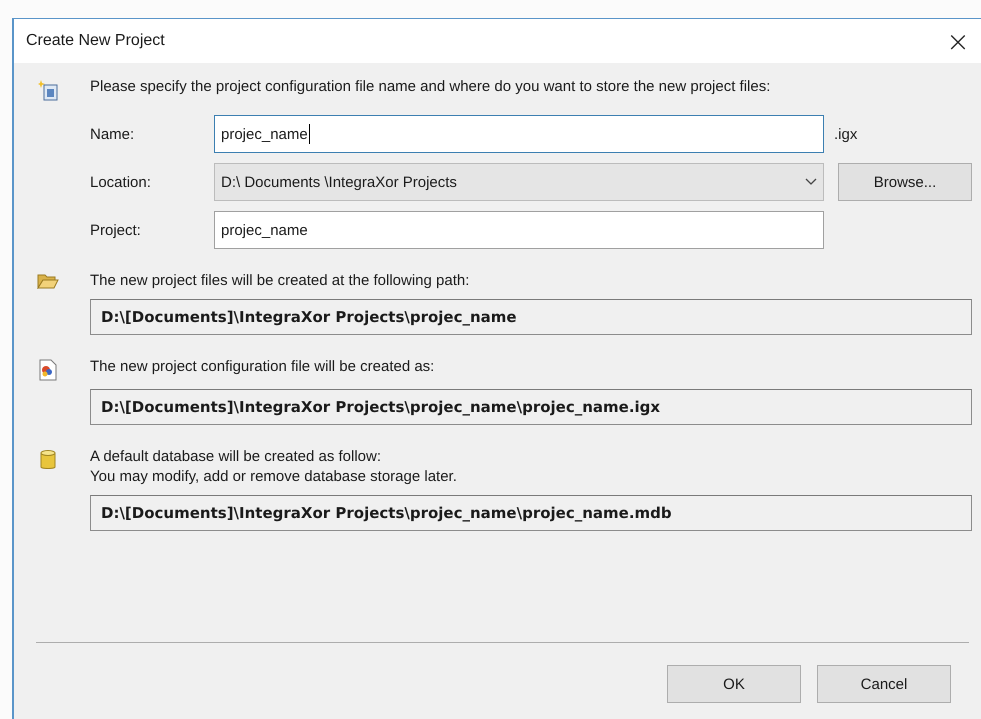 Image resolution: width=981 pixels, height=719 pixels. What do you see at coordinates (431, 87) in the screenshot?
I see `instruction-text: Please specify the project configuration file name and where do you want to store the new project files:` at bounding box center [431, 87].